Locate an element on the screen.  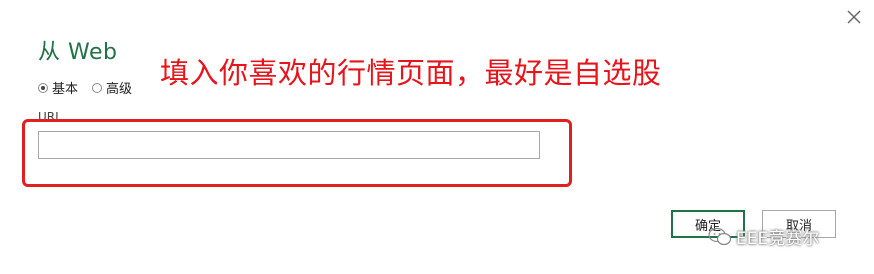
radio-advanced-label: 高级 is located at coordinates (119, 89).